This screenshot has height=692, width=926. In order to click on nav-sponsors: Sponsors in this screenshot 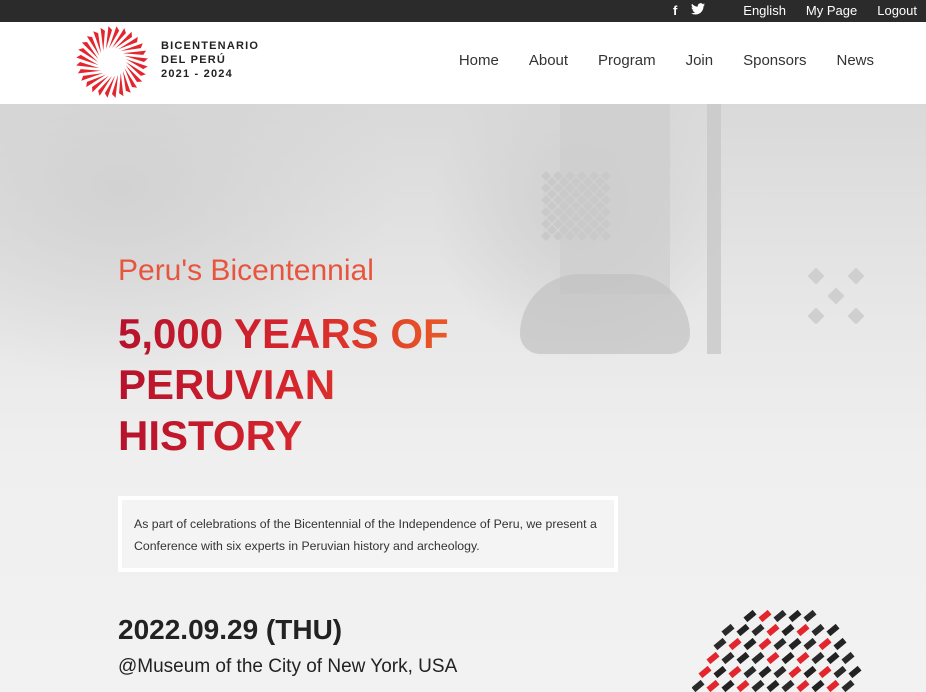, I will do `click(774, 60)`.